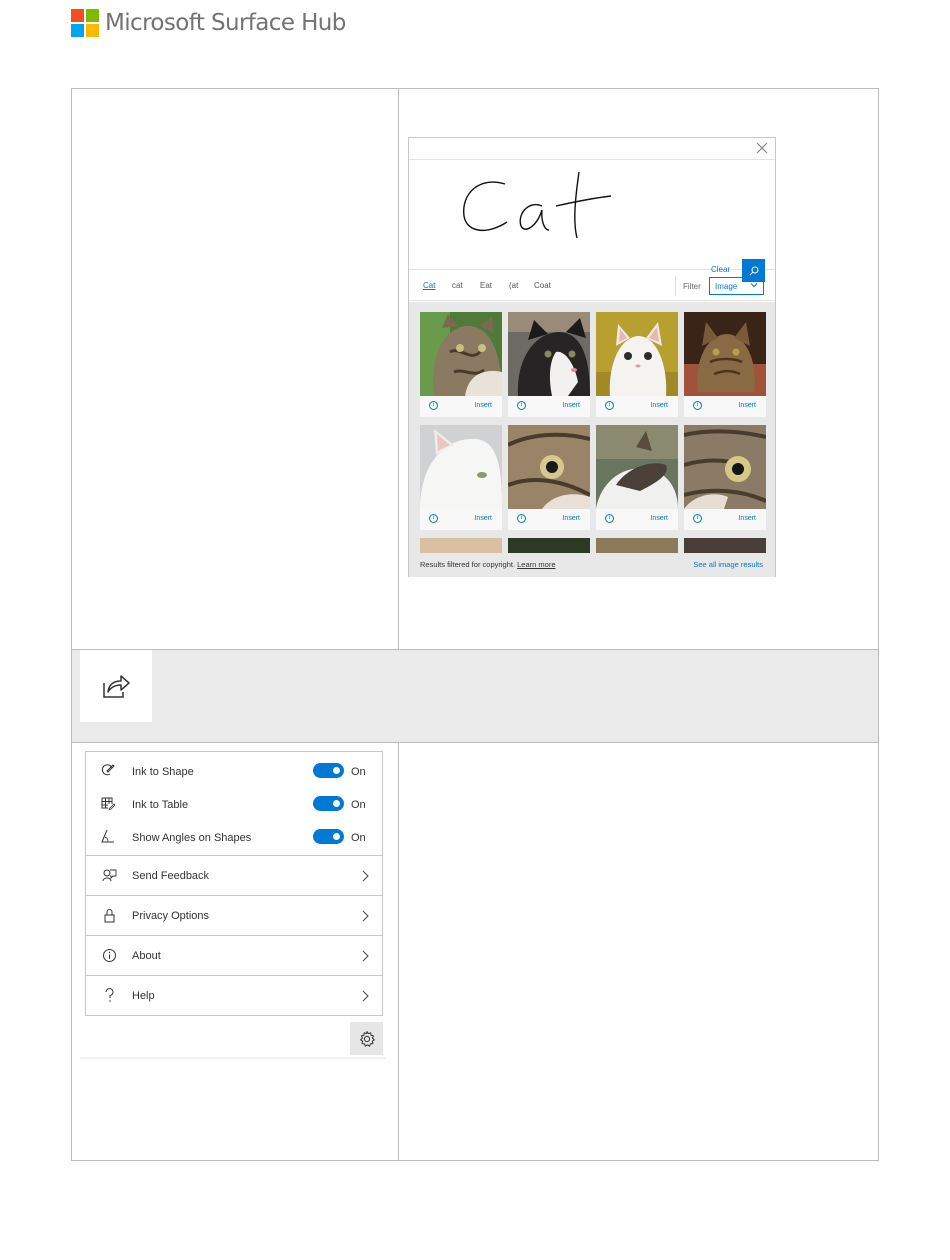 The height and width of the screenshot is (1260, 950). I want to click on share-icon, so click(116, 686).